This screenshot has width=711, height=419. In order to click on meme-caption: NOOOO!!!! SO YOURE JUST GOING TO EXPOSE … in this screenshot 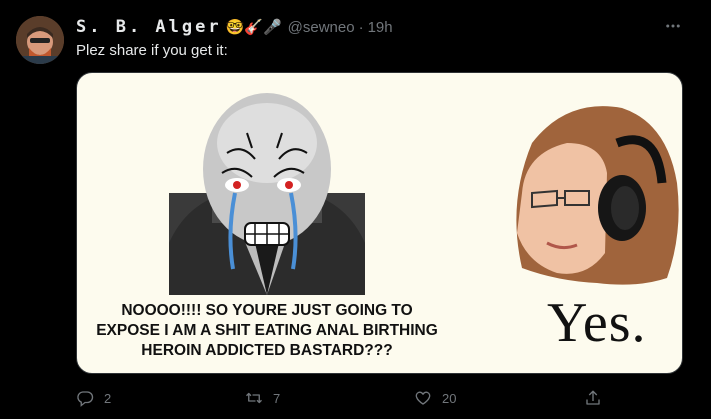, I will do `click(267, 331)`.